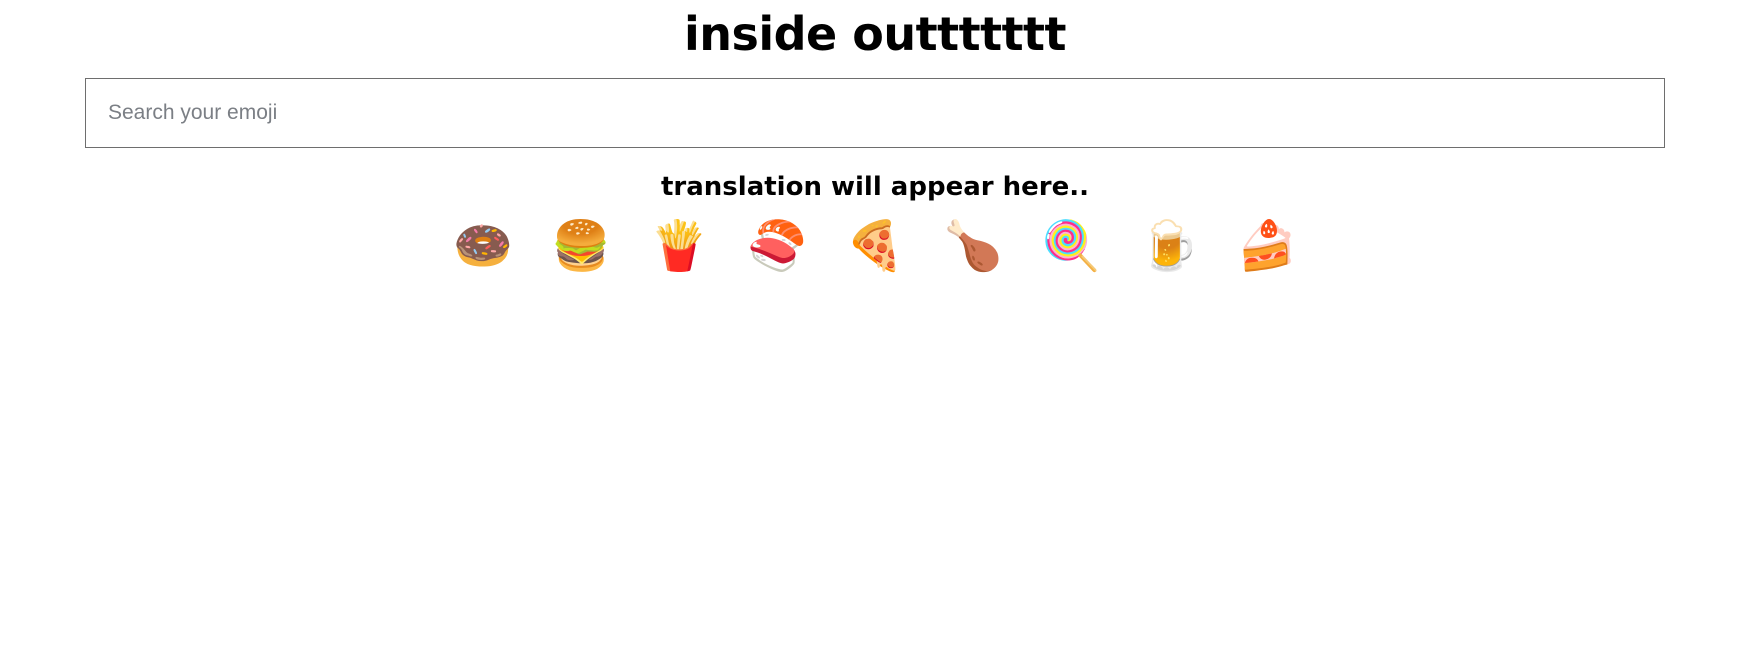 This screenshot has height=652, width=1750. What do you see at coordinates (1169, 246) in the screenshot?
I see `emoji-beer-mug-icon: 🍺` at bounding box center [1169, 246].